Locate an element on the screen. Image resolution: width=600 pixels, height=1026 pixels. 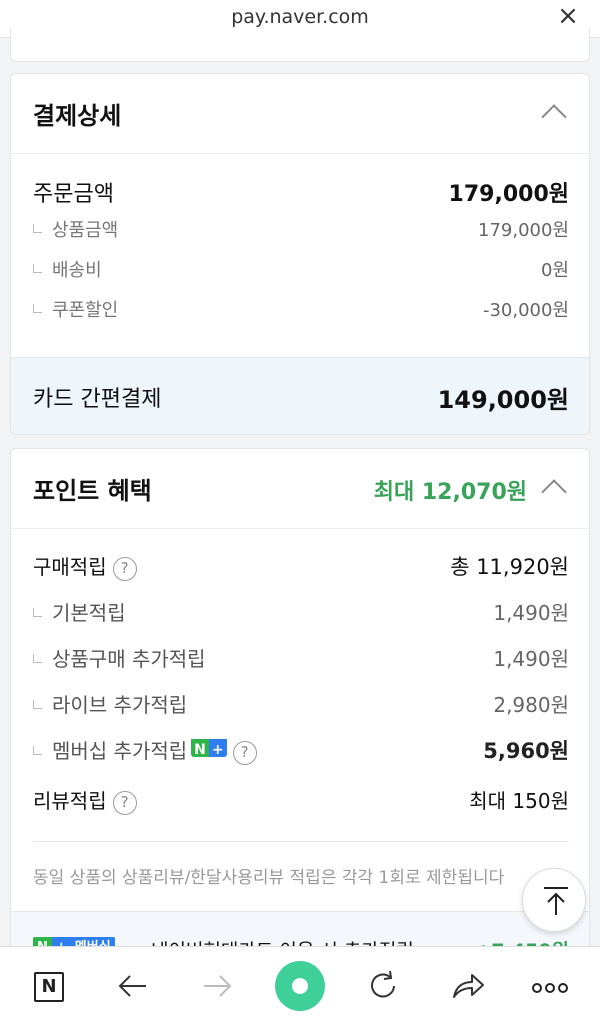
plus-icon: + is located at coordinates (217, 748).